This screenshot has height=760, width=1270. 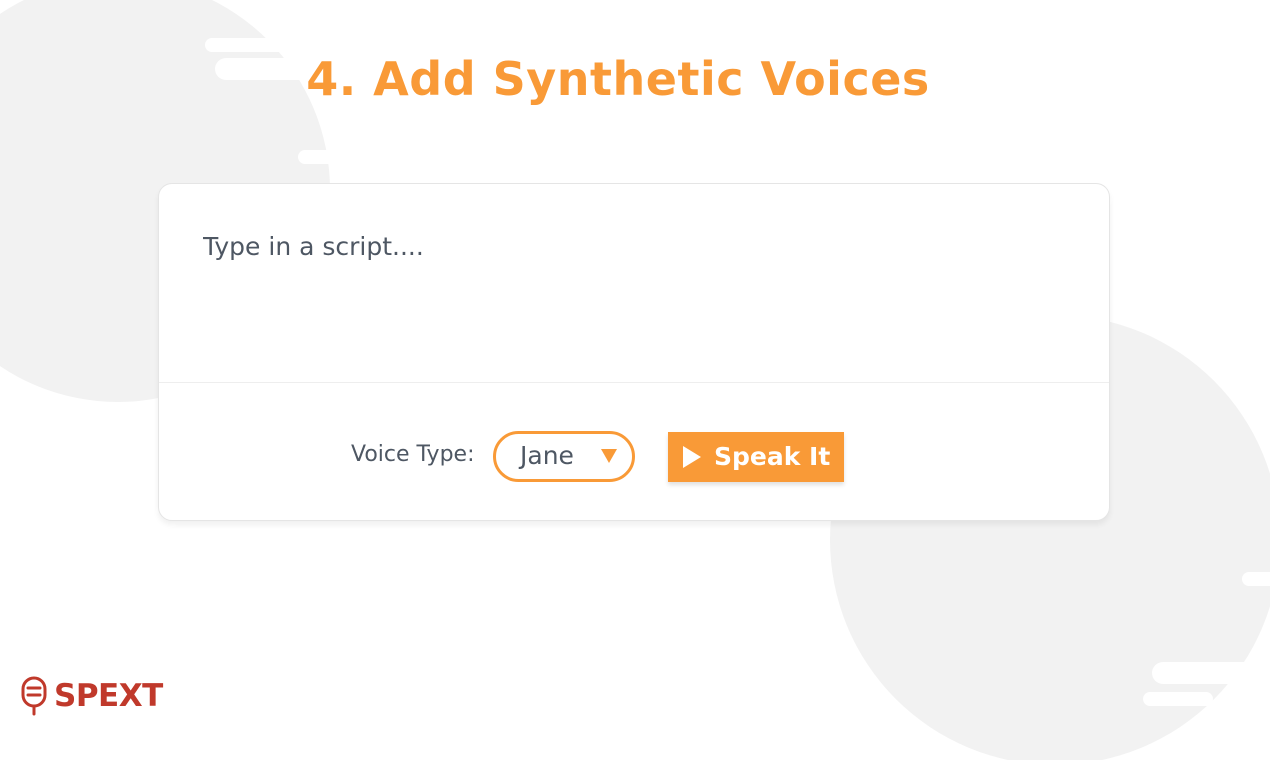 I want to click on divider, so click(x=634, y=382).